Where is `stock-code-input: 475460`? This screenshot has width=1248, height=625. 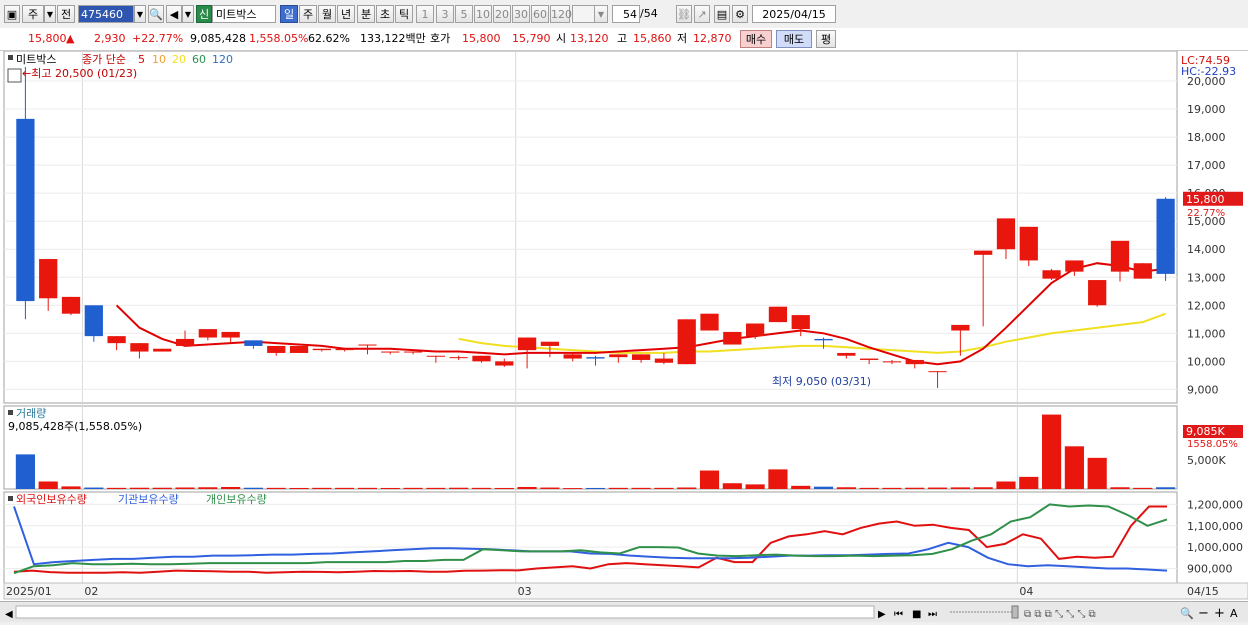 stock-code-input: 475460 is located at coordinates (106, 14).